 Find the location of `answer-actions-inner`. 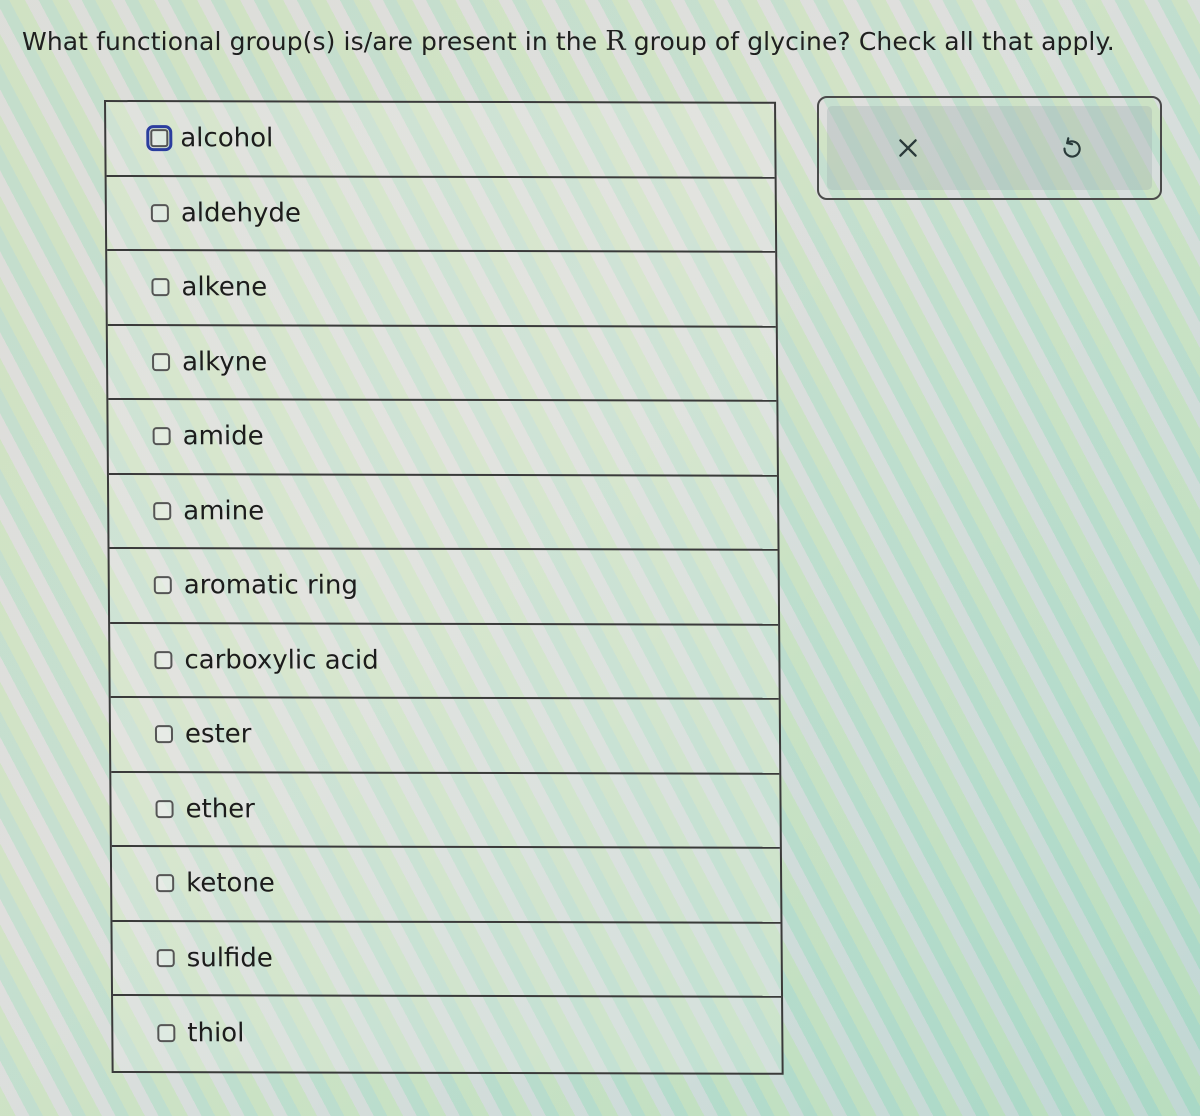

answer-actions-inner is located at coordinates (989, 148).